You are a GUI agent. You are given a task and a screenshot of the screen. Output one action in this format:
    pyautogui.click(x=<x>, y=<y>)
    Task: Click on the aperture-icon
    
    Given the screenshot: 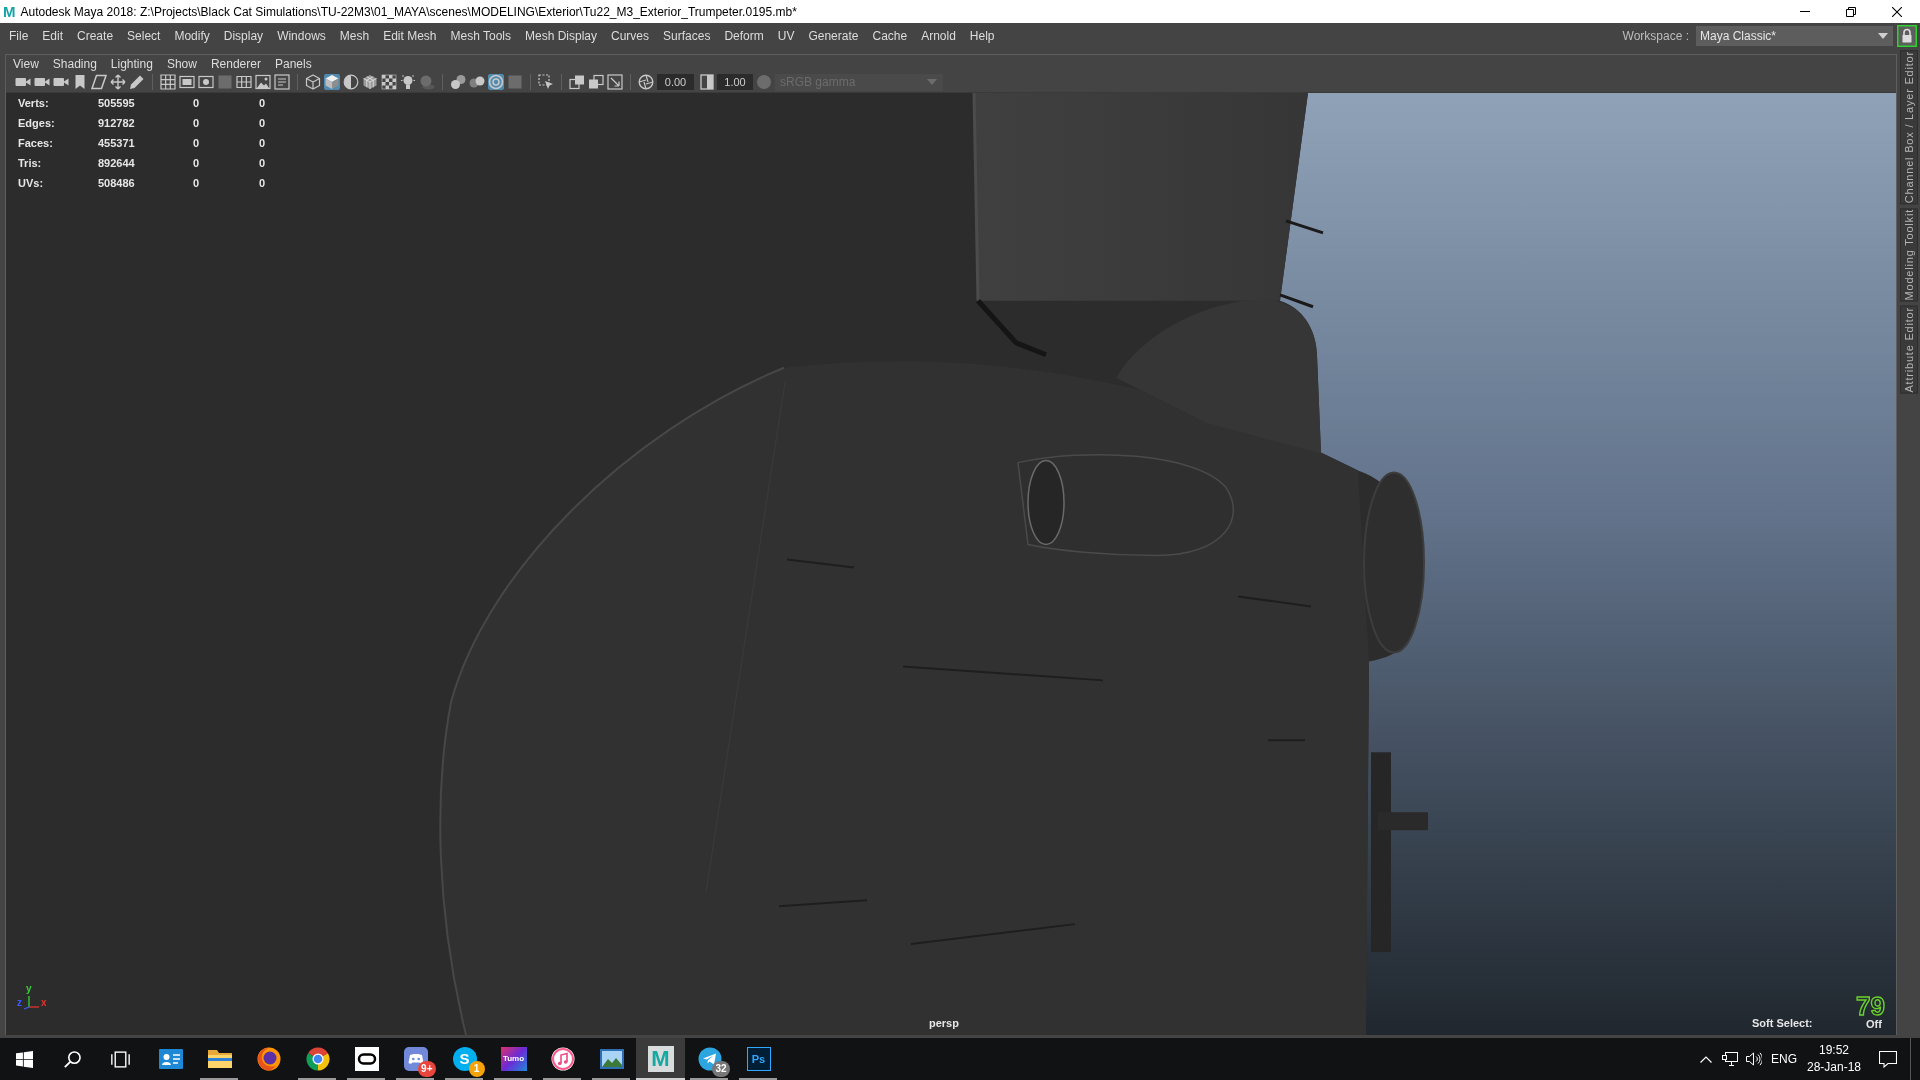 What is the action you would take?
    pyautogui.click(x=646, y=82)
    